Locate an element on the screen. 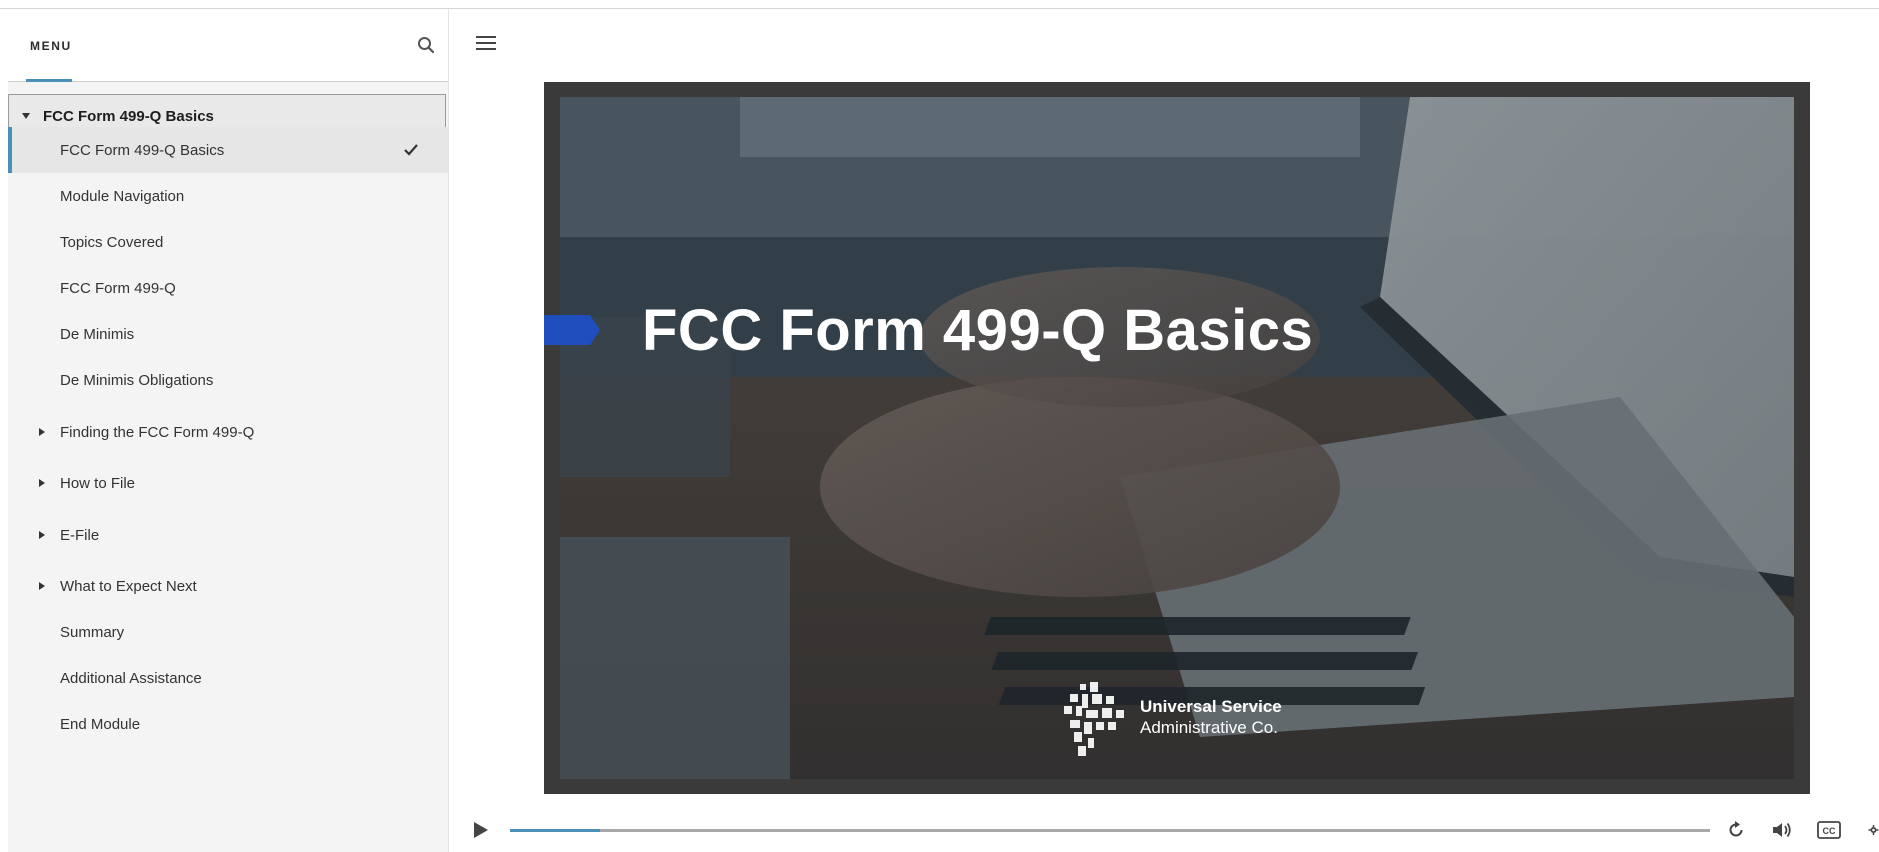 This screenshot has height=852, width=1879. caret-down-icon is located at coordinates (26, 116).